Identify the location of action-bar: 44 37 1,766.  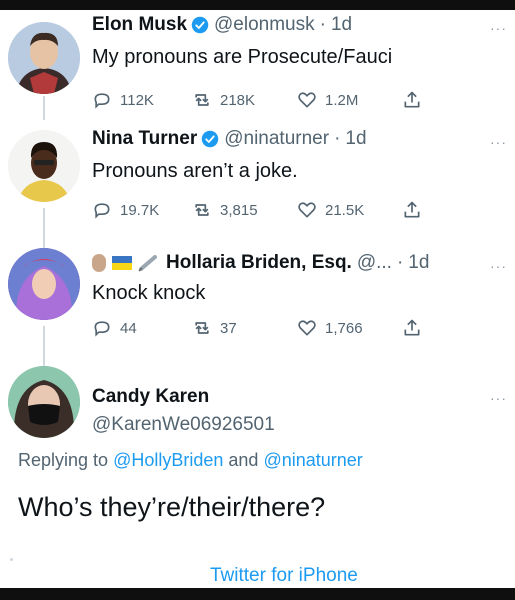
(272, 329).